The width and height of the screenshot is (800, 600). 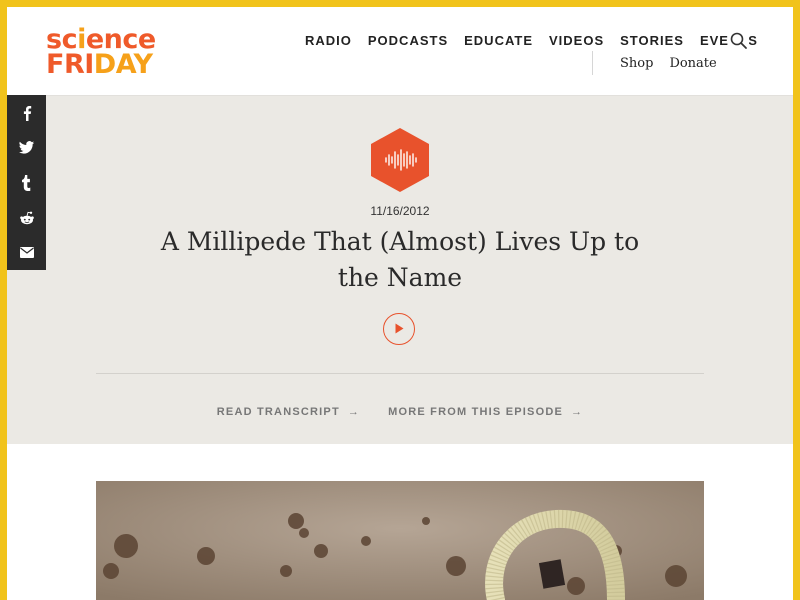 I want to click on share-reddit-button, so click(x=26, y=217).